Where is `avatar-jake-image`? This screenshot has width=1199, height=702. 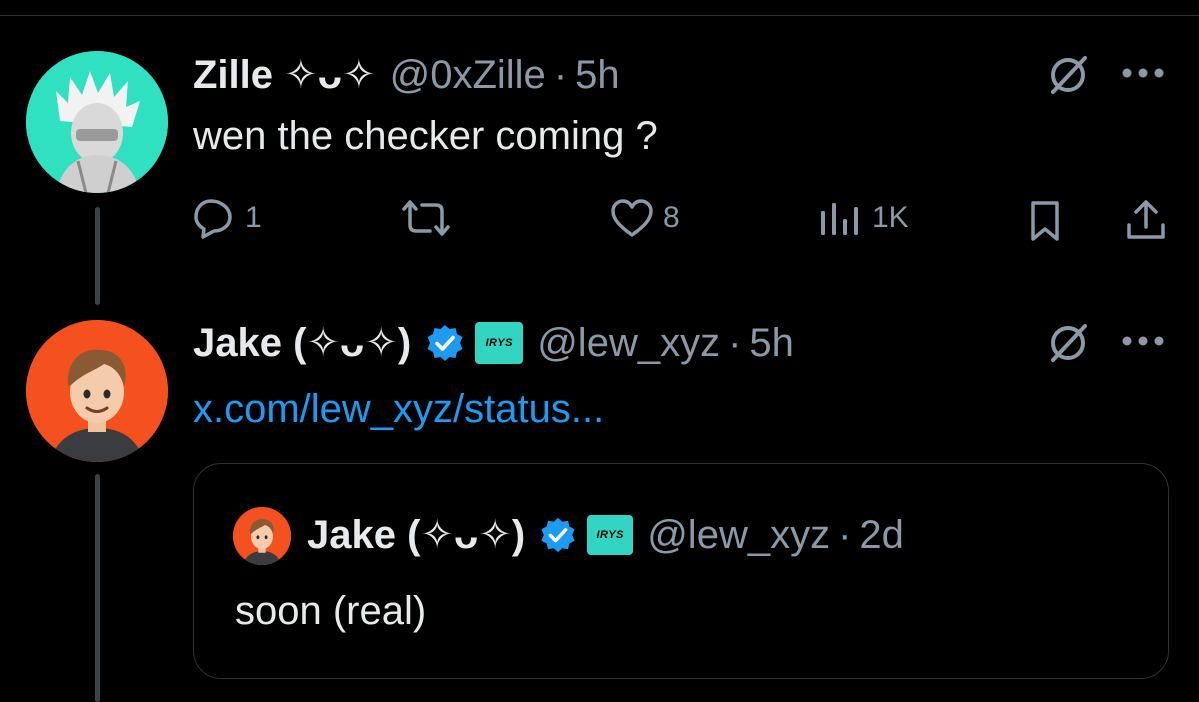
avatar-jake-image is located at coordinates (97, 391).